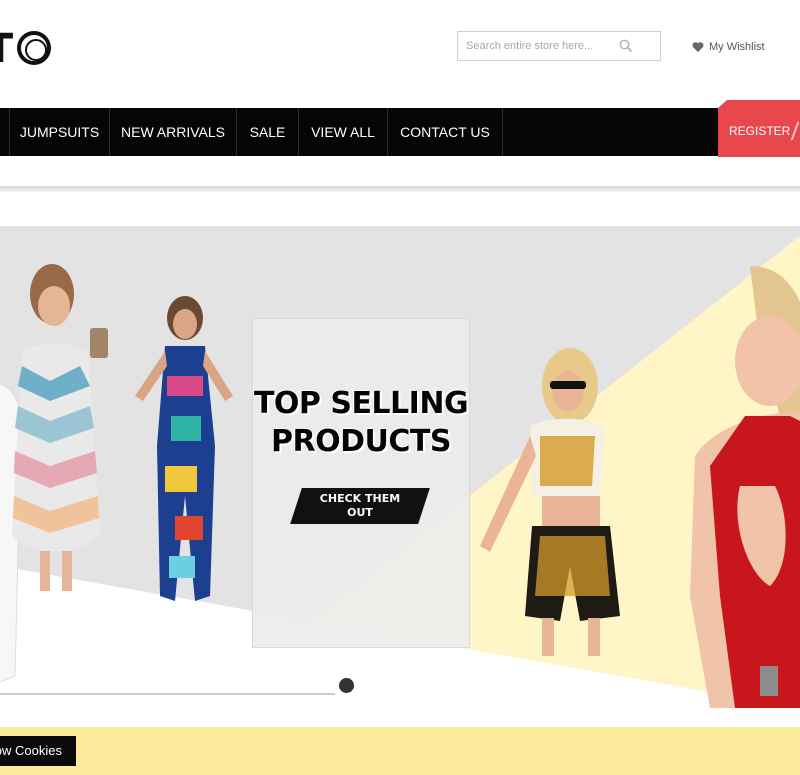 The height and width of the screenshot is (775, 800). I want to click on nav-item-contact-us: CONTACT US, so click(445, 132).